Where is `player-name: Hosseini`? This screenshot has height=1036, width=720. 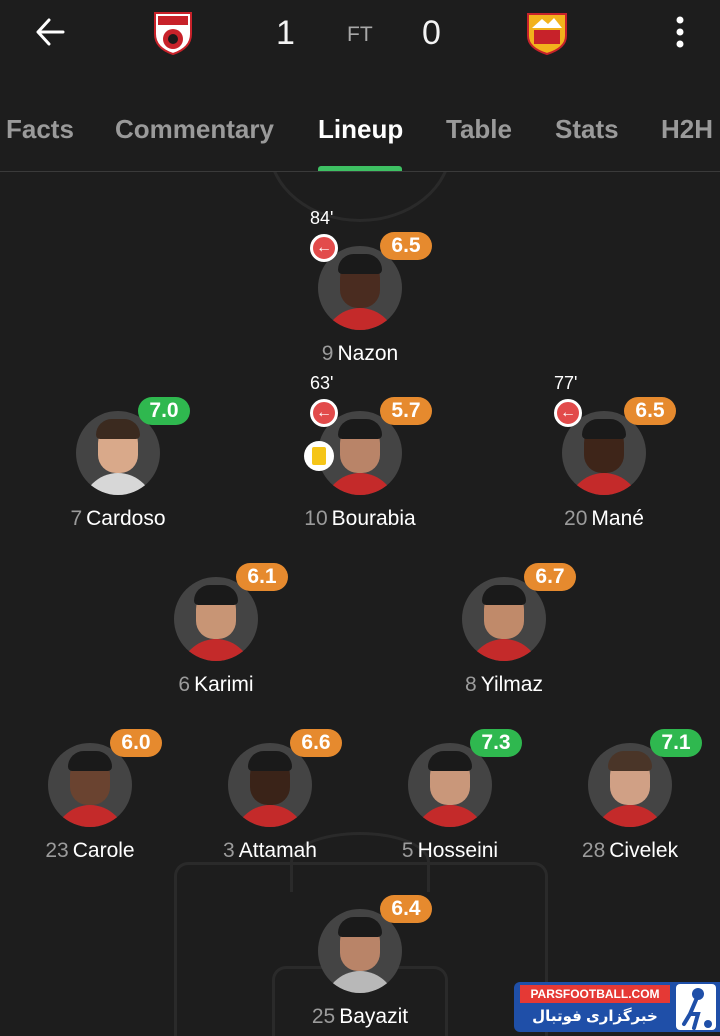
player-name: Hosseini is located at coordinates (458, 850).